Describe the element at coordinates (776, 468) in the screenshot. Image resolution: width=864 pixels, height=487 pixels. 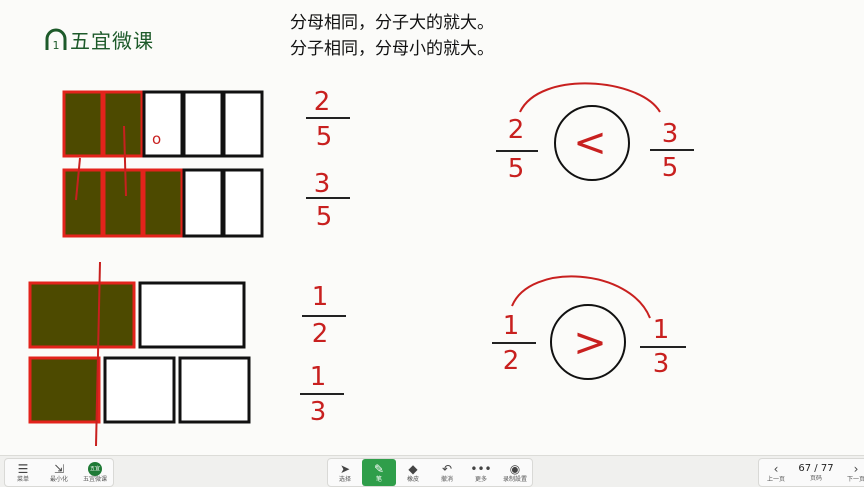
I see `chevron-left-icon: ‹` at that location.